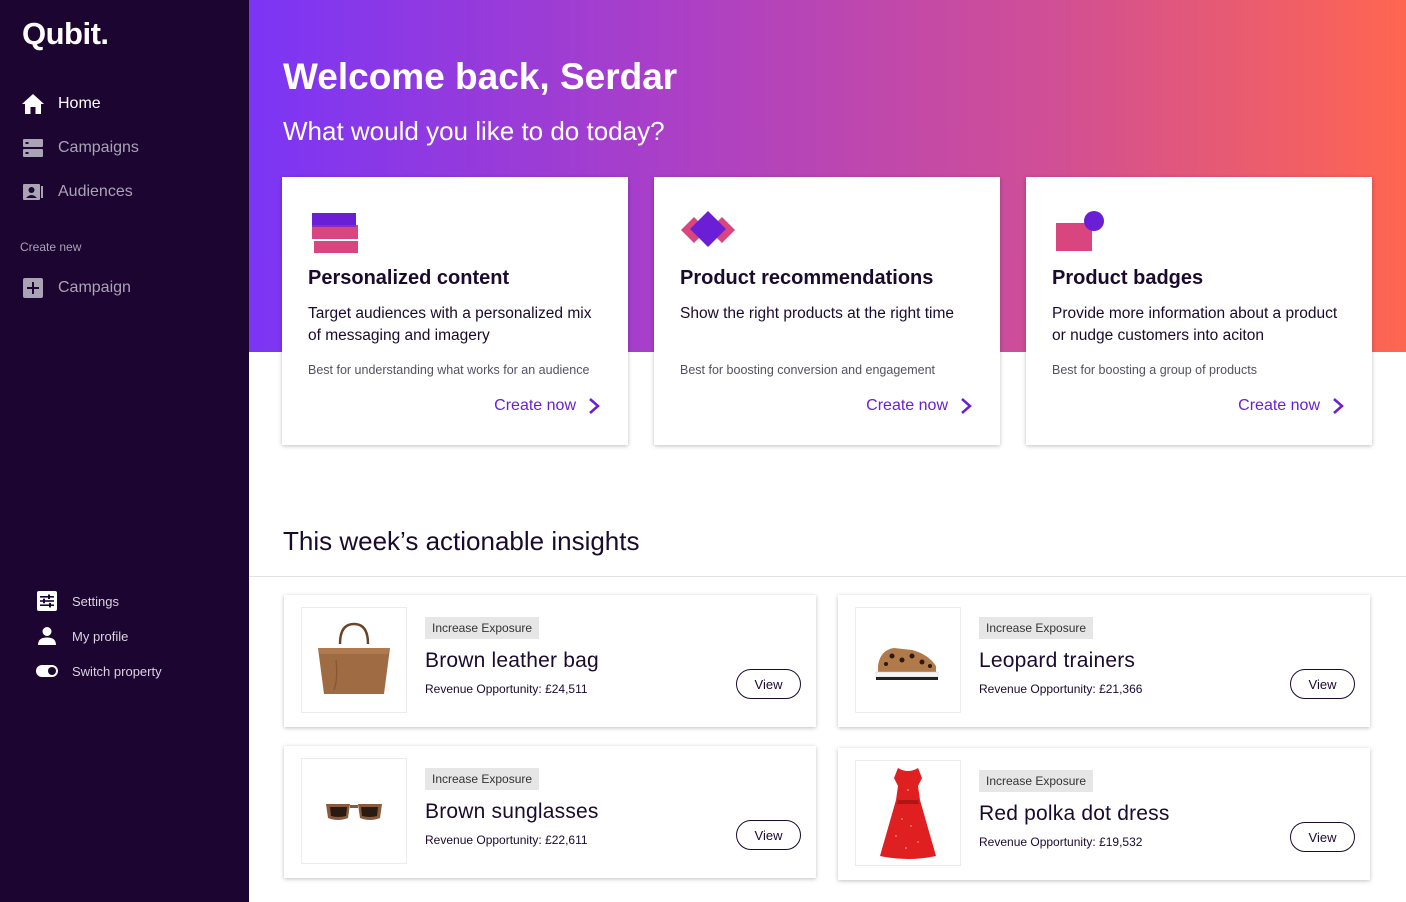 This screenshot has height=902, width=1406. I want to click on product-name: Red polka dot dress, so click(1074, 813).